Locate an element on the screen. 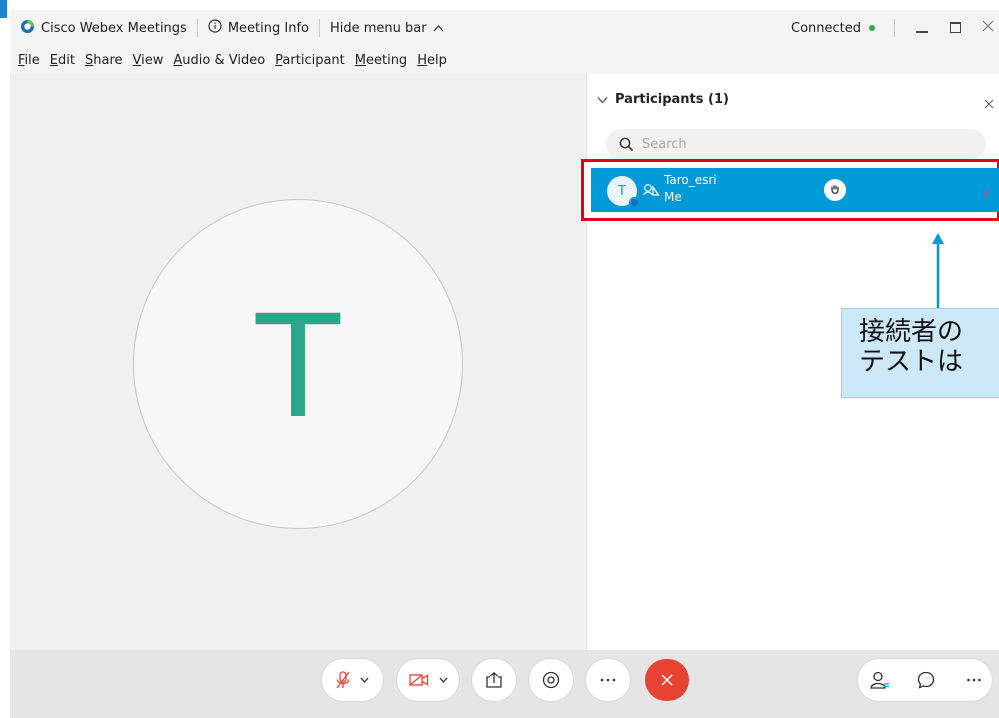 The image size is (999, 718). share-icon is located at coordinates (494, 680).